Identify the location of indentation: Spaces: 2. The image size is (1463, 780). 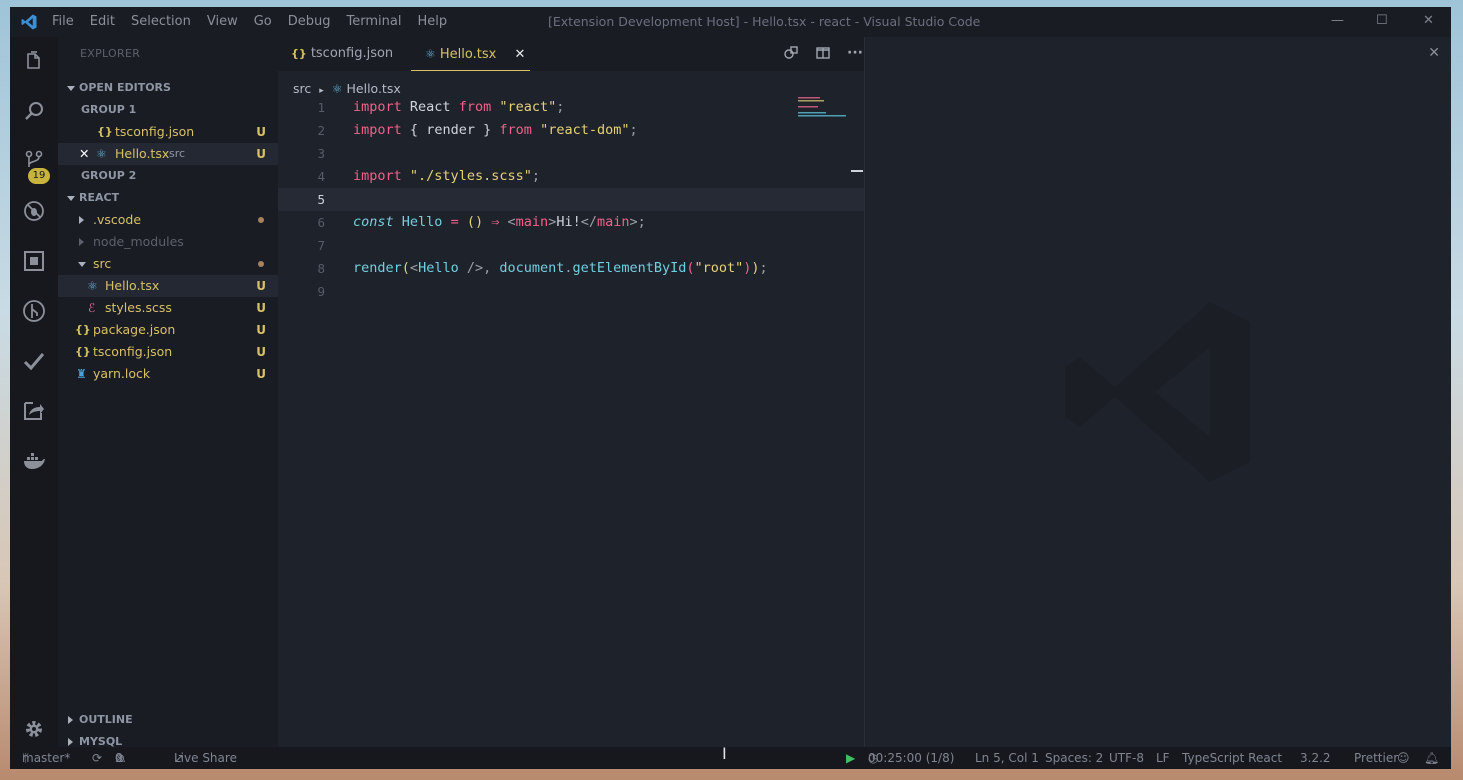
(1074, 758).